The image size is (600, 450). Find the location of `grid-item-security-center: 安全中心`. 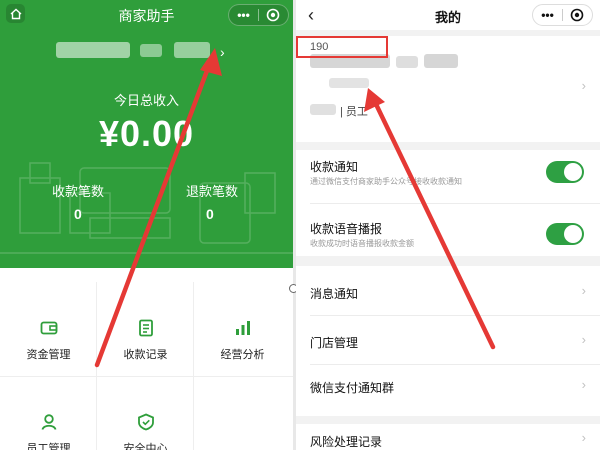

grid-item-security-center: 安全中心 is located at coordinates (145, 413).